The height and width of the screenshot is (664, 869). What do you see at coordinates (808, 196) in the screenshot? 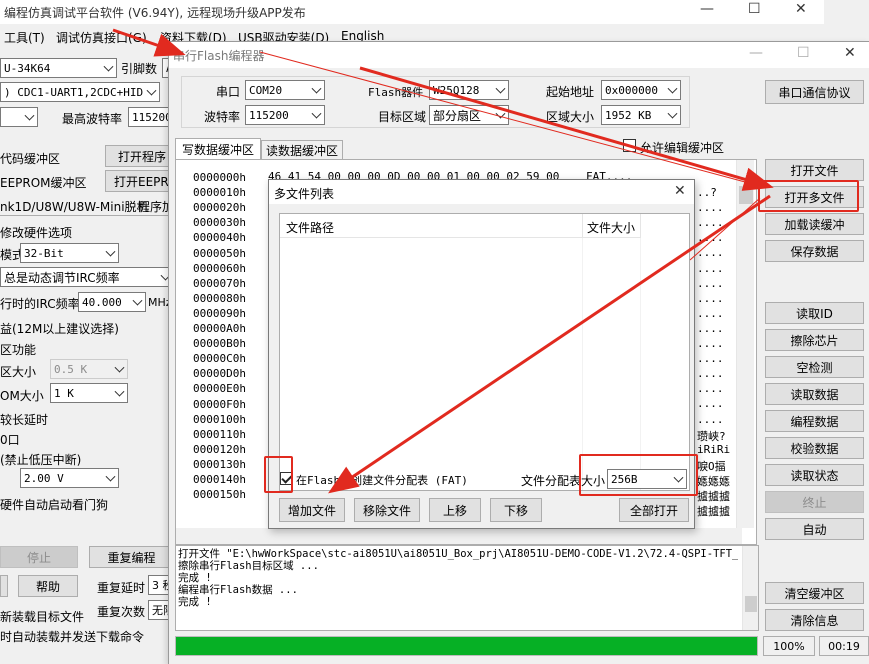
I see `annotation-box-open-multi` at bounding box center [808, 196].